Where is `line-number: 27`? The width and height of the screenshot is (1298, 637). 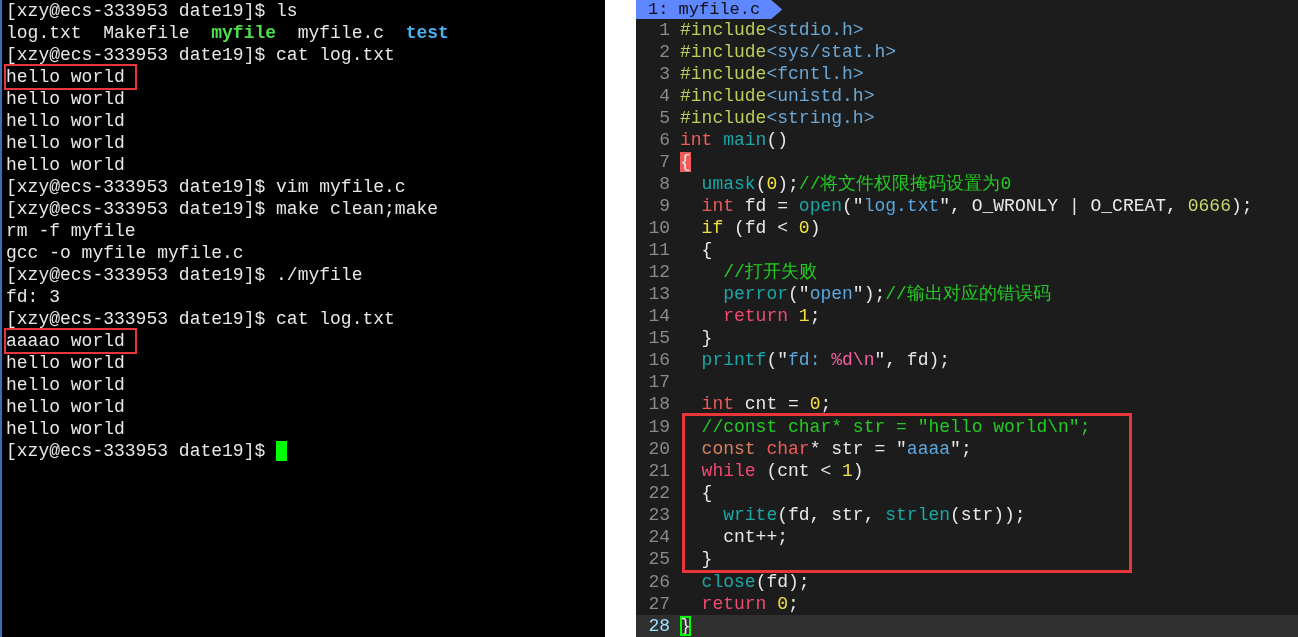 line-number: 27 is located at coordinates (659, 604).